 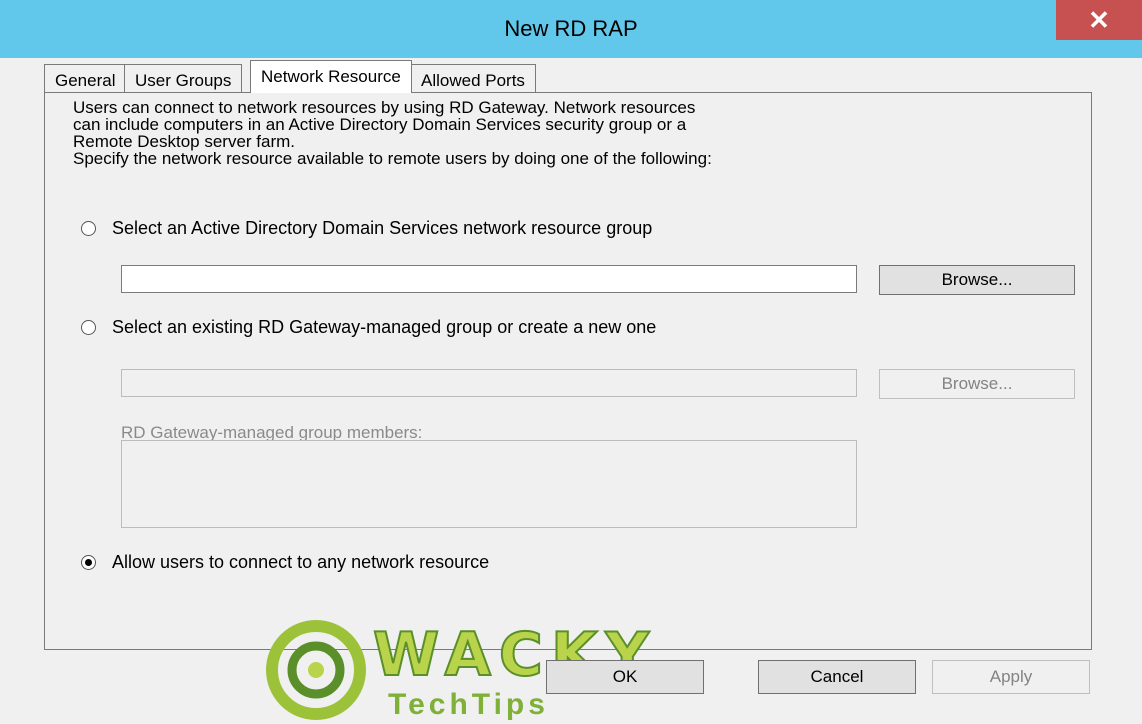 What do you see at coordinates (468, 704) in the screenshot?
I see `watermark-subtext: TechTips` at bounding box center [468, 704].